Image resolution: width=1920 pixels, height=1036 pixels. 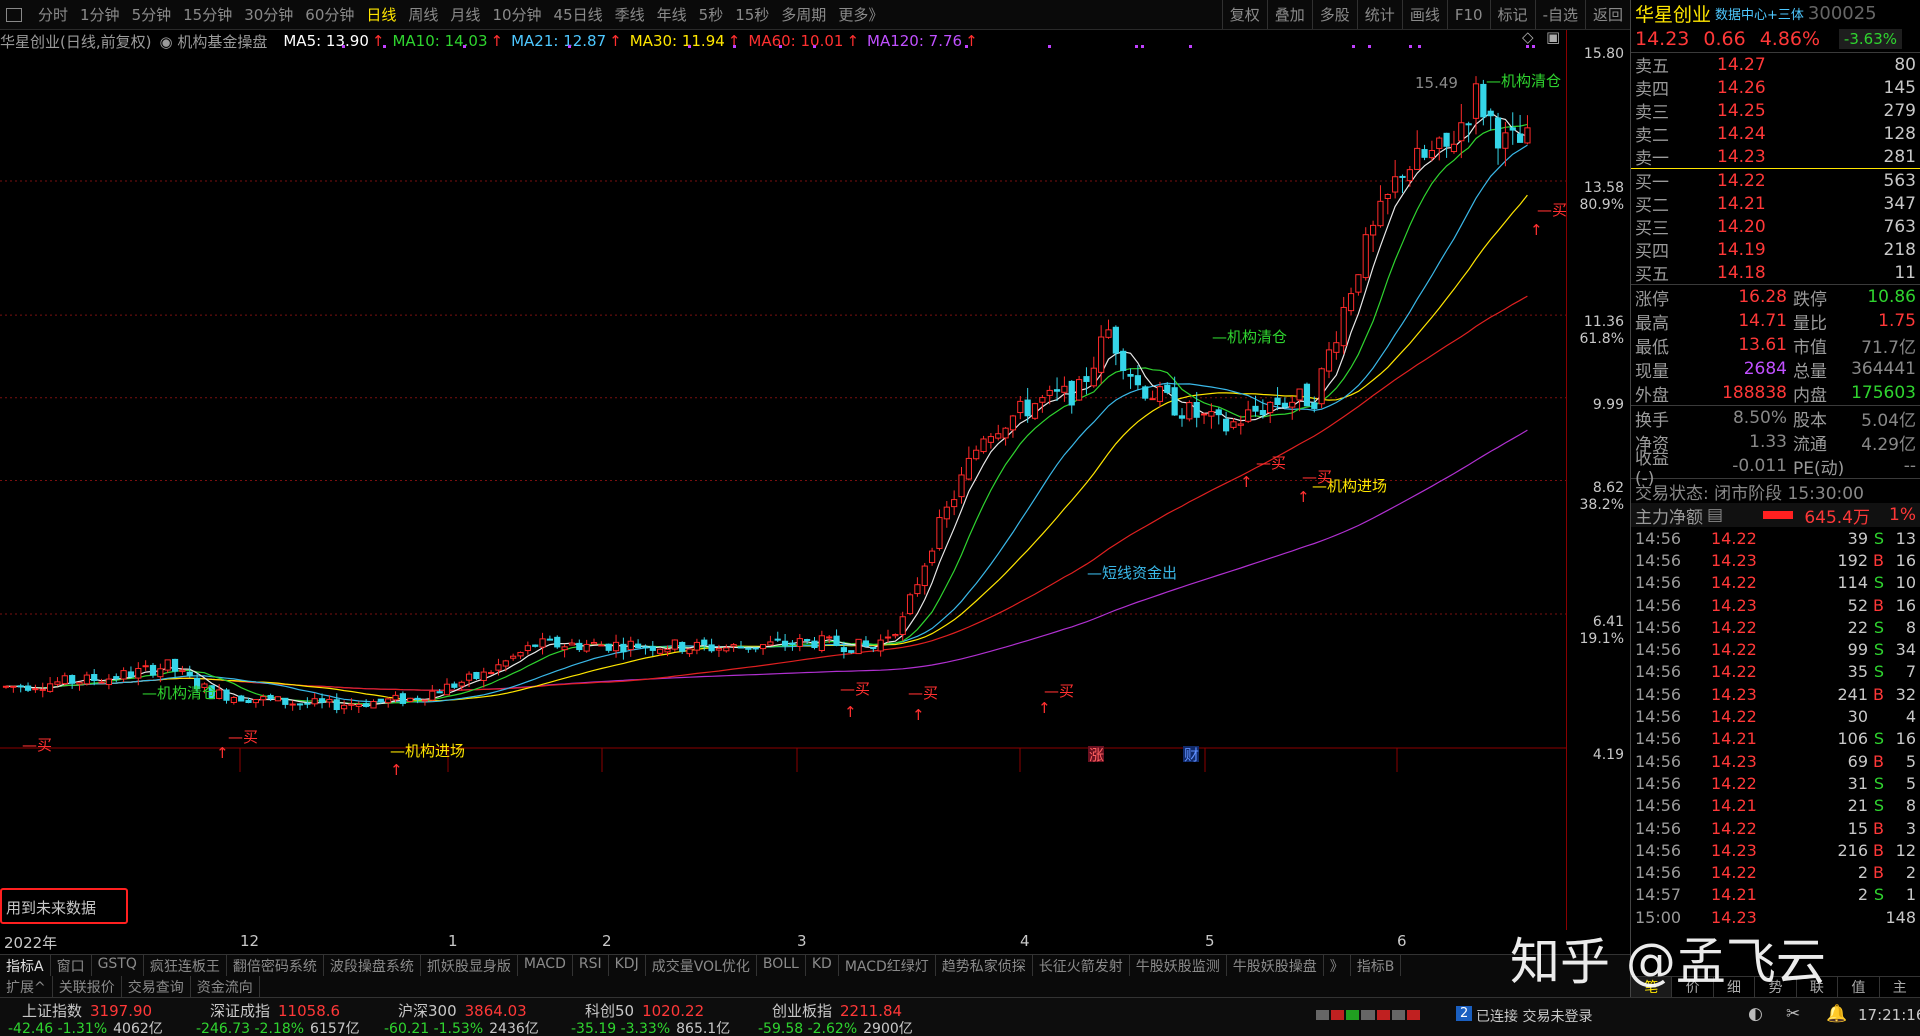 What do you see at coordinates (1673, 13) in the screenshot?
I see `stock-name: 华星创业` at bounding box center [1673, 13].